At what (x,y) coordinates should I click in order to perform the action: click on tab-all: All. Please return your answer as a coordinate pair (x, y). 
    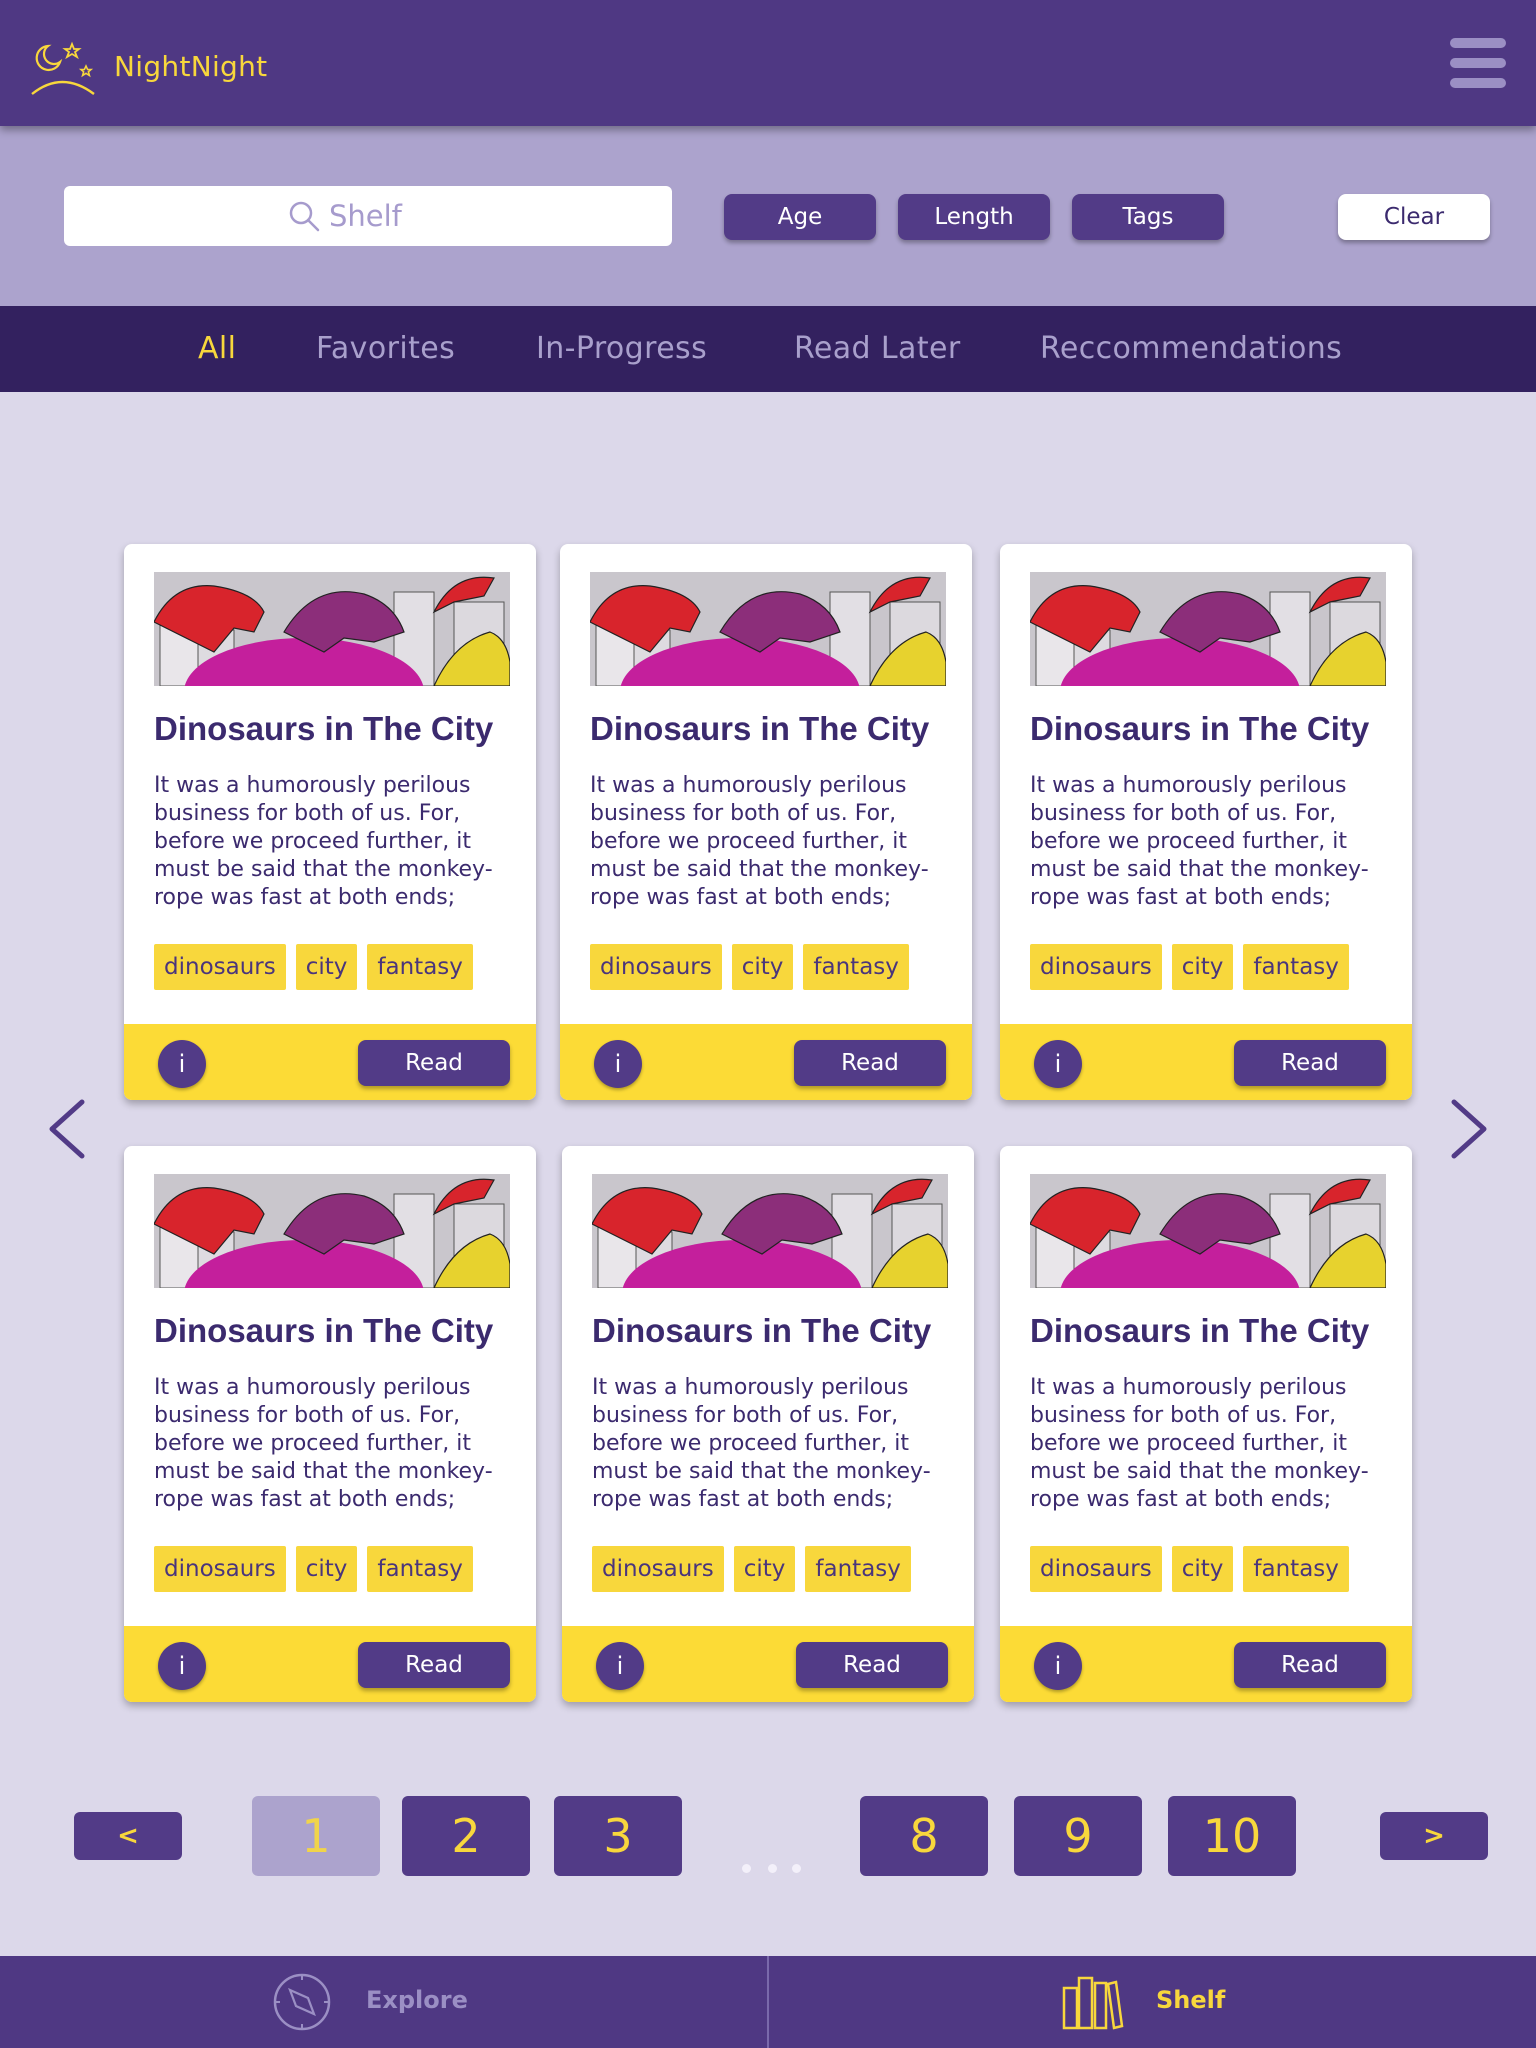
    Looking at the image, I should click on (217, 349).